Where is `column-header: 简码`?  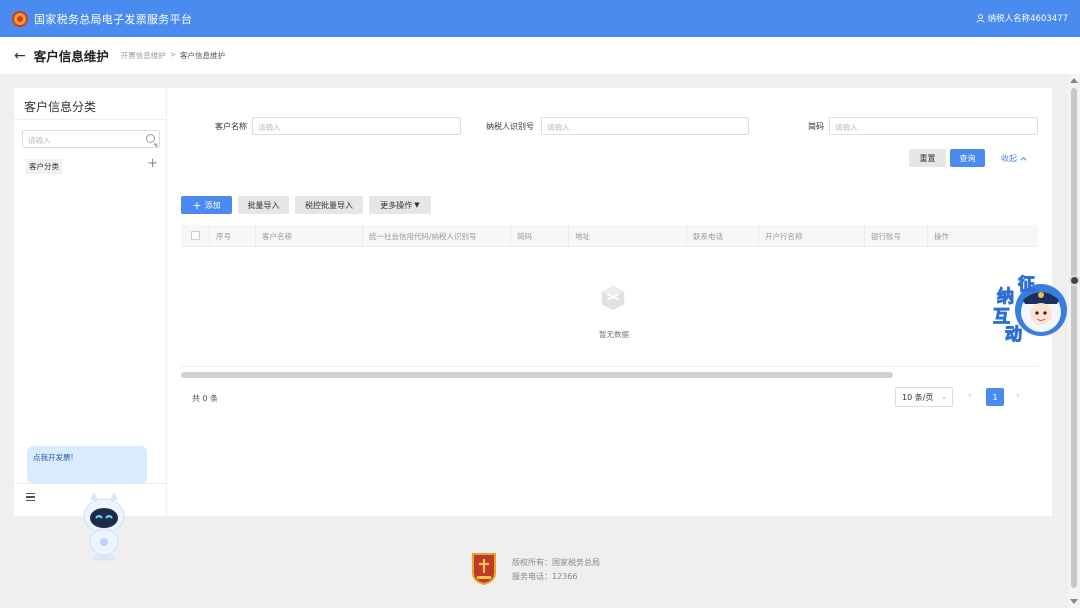 column-header: 简码 is located at coordinates (539, 236).